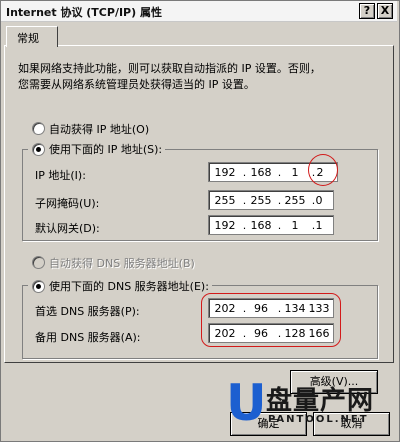 Image resolution: width=400 pixels, height=442 pixels. Describe the element at coordinates (136, 84) in the screenshot. I see `intro-text-line-2: 您需要从网络系统管理员处获得适当的 IP 设置。` at that location.